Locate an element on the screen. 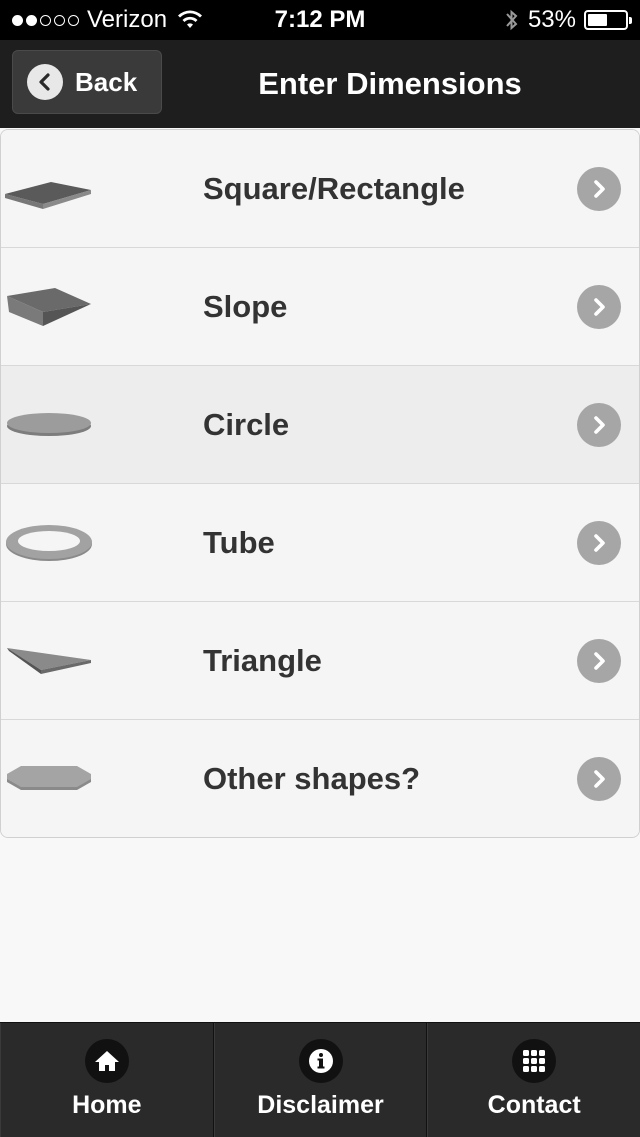  navigation-bar: Back Enter Dimensions is located at coordinates (320, 84).